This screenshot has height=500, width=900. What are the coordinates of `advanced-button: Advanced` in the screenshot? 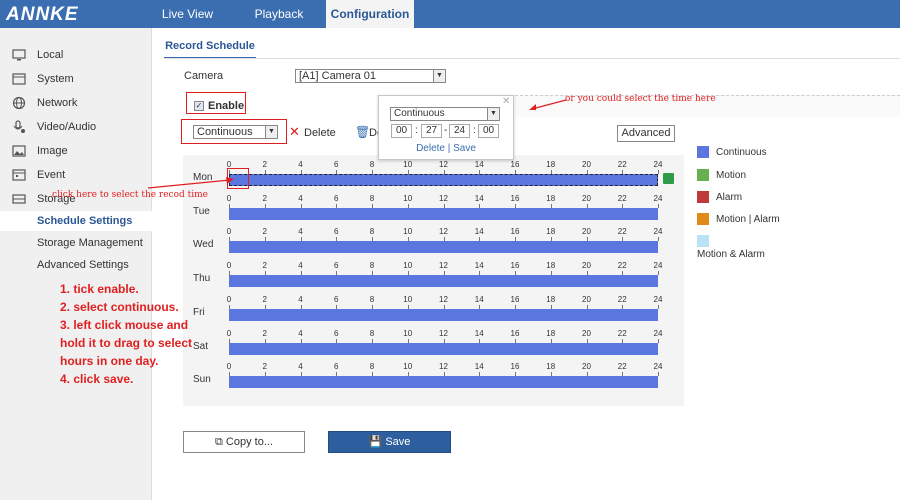 It's located at (646, 133).